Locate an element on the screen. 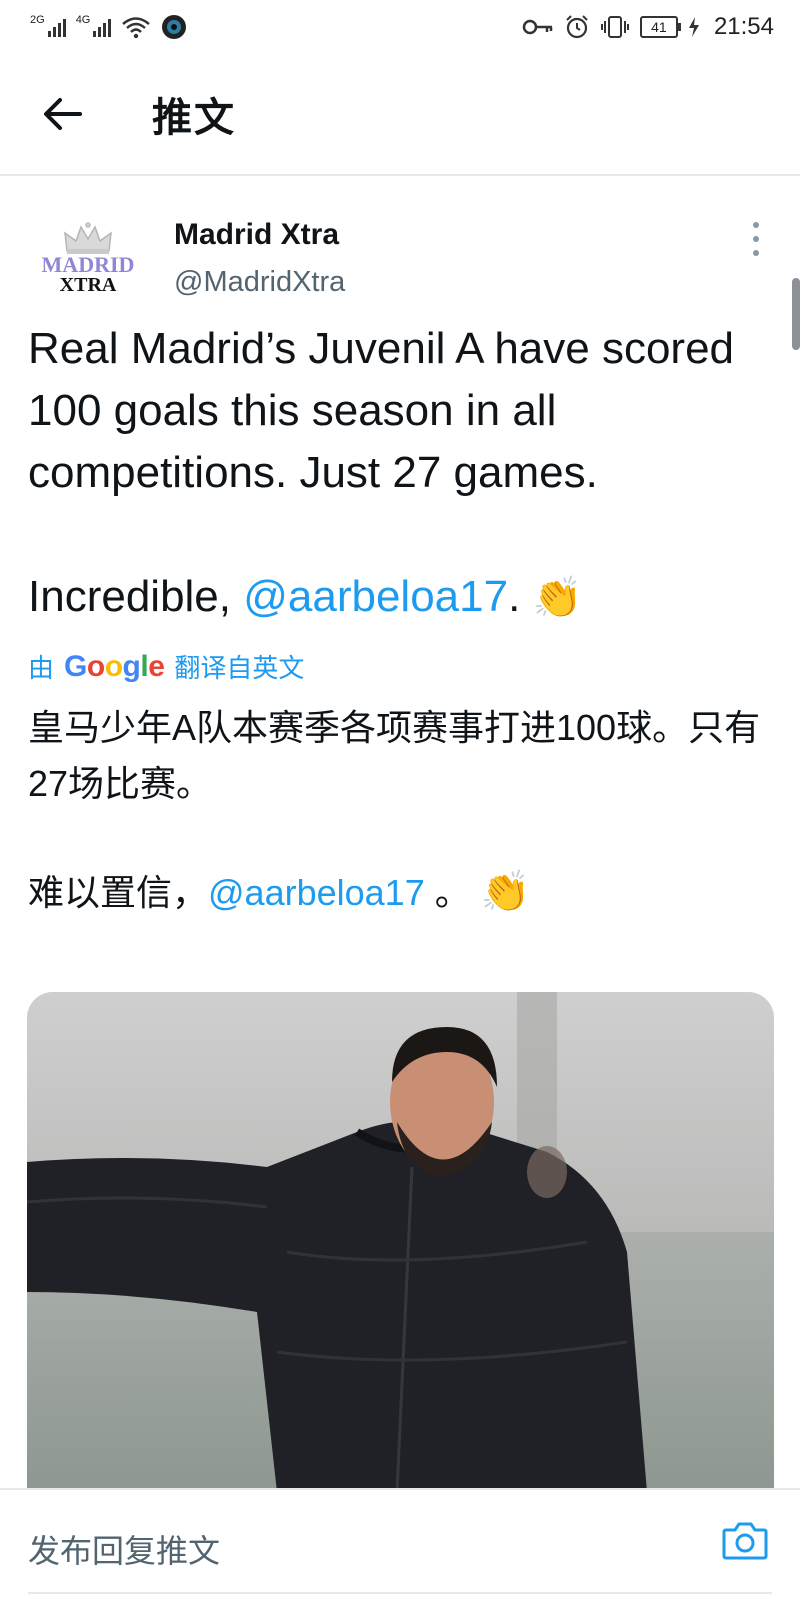 Image resolution: width=800 pixels, height=1600 pixels. app-header: 推文 is located at coordinates (400, 115).